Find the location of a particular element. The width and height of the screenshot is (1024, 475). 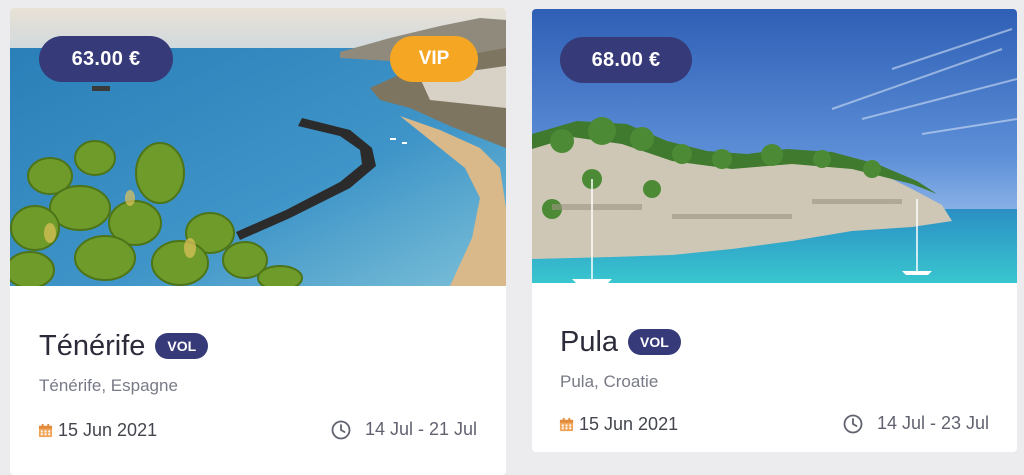

card-title-row: Pula VOL is located at coordinates (620, 342).